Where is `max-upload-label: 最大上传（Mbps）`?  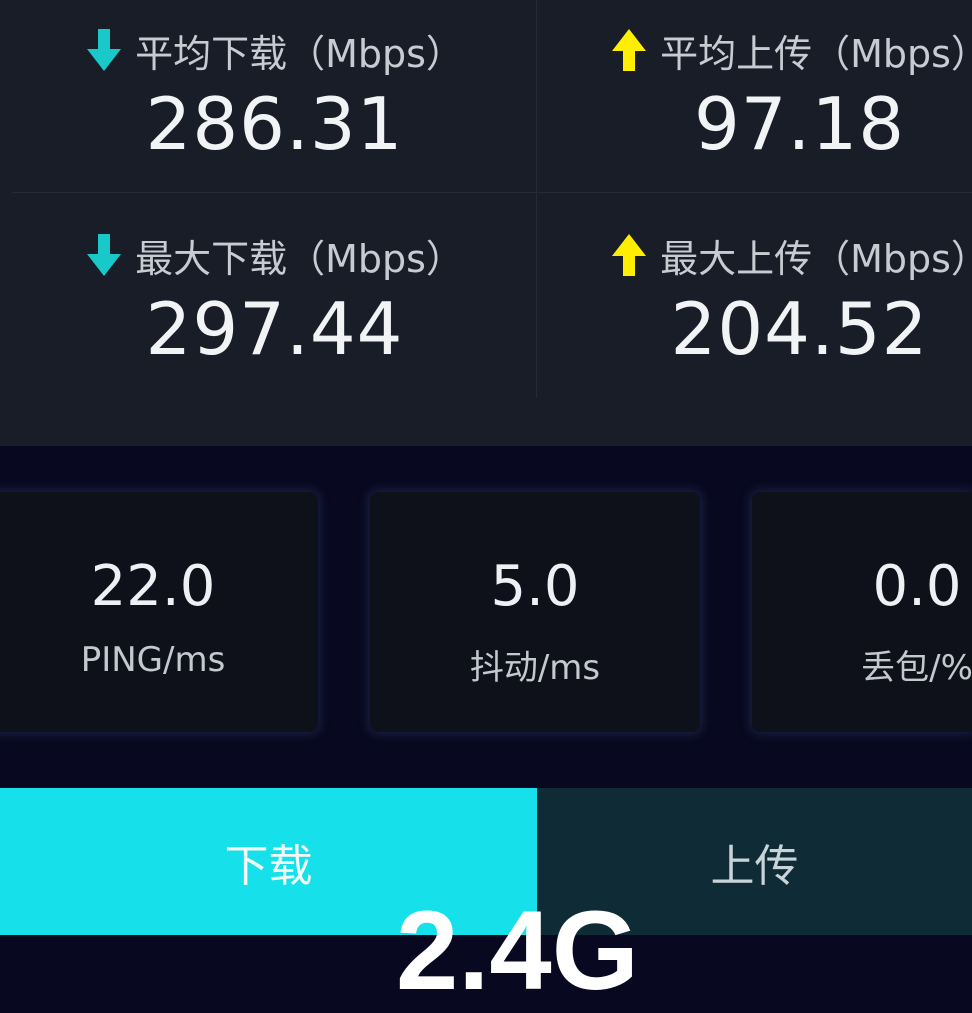
max-upload-label: 最大上传（Mbps） is located at coordinates (816, 258).